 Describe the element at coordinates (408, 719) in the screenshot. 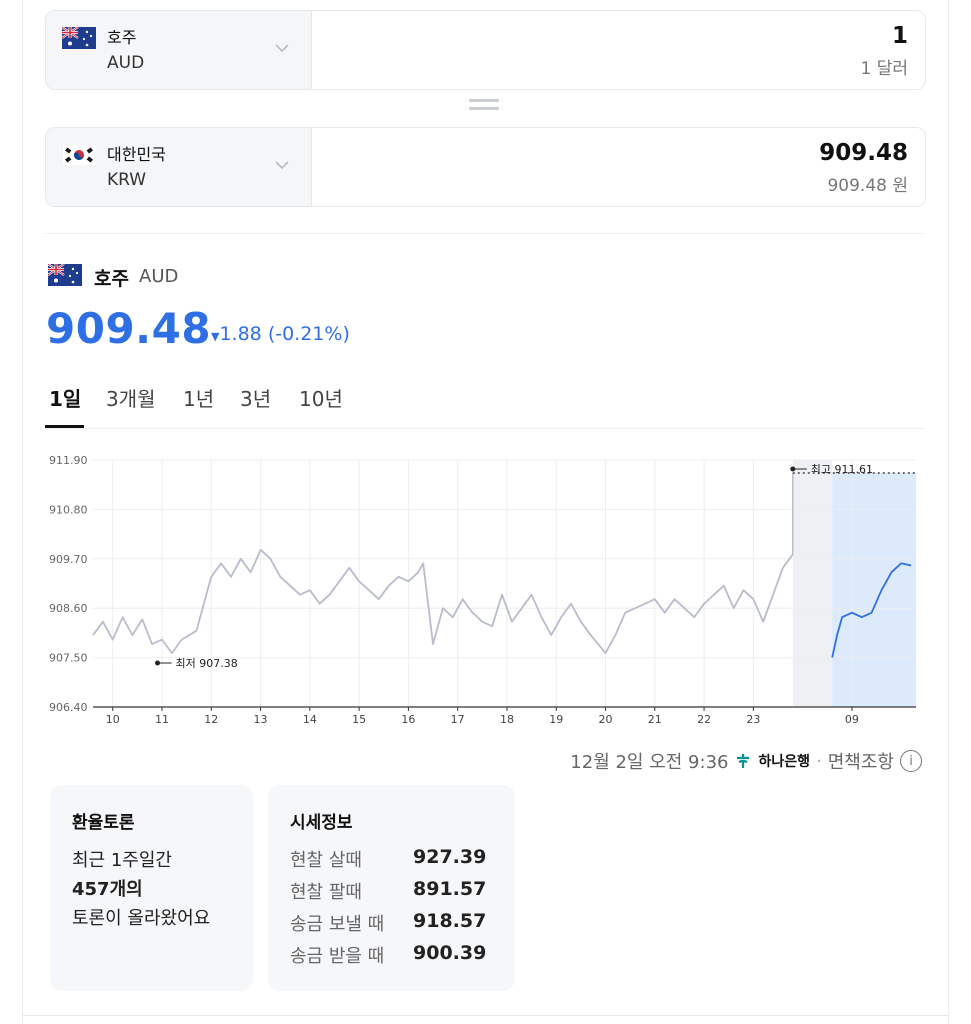

I see `x-tick-label: 16` at that location.